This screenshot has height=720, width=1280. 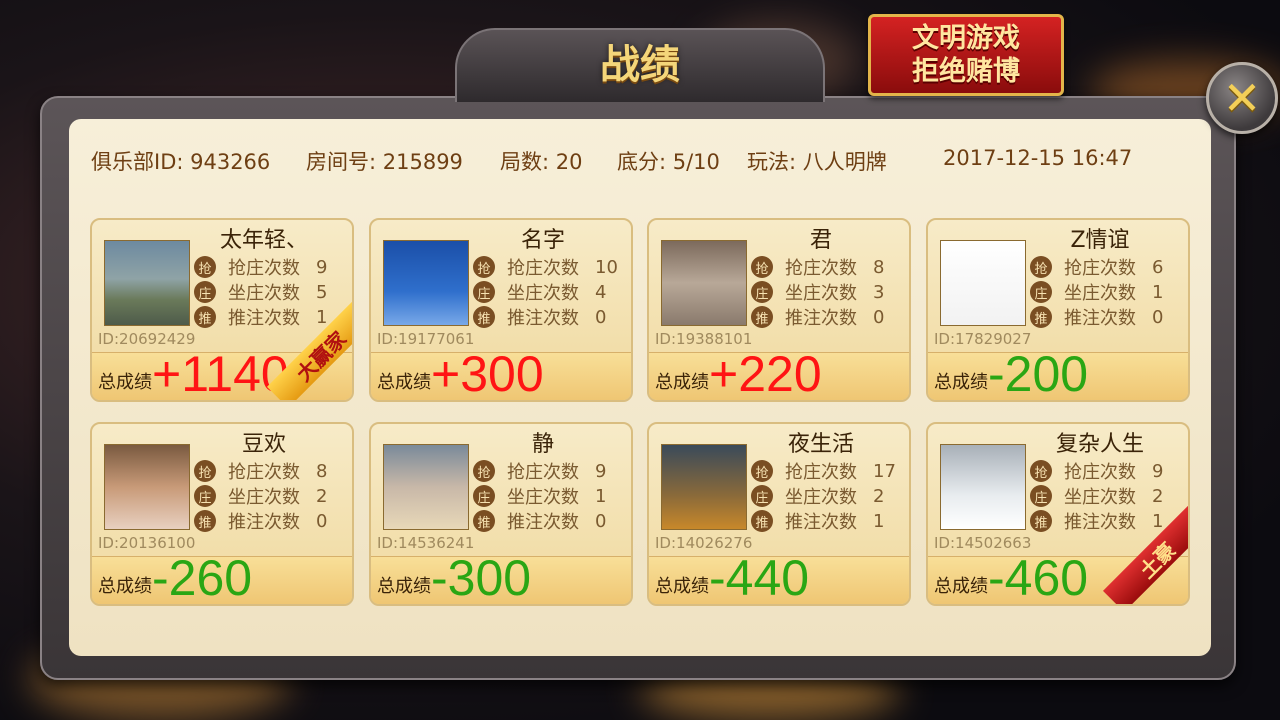 I want to click on player-name: Z情谊, so click(x=1100, y=240).